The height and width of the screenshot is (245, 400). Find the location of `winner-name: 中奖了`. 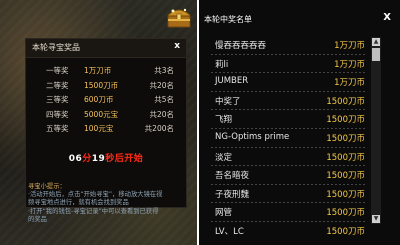

winner-name: 中奖了 is located at coordinates (228, 101).